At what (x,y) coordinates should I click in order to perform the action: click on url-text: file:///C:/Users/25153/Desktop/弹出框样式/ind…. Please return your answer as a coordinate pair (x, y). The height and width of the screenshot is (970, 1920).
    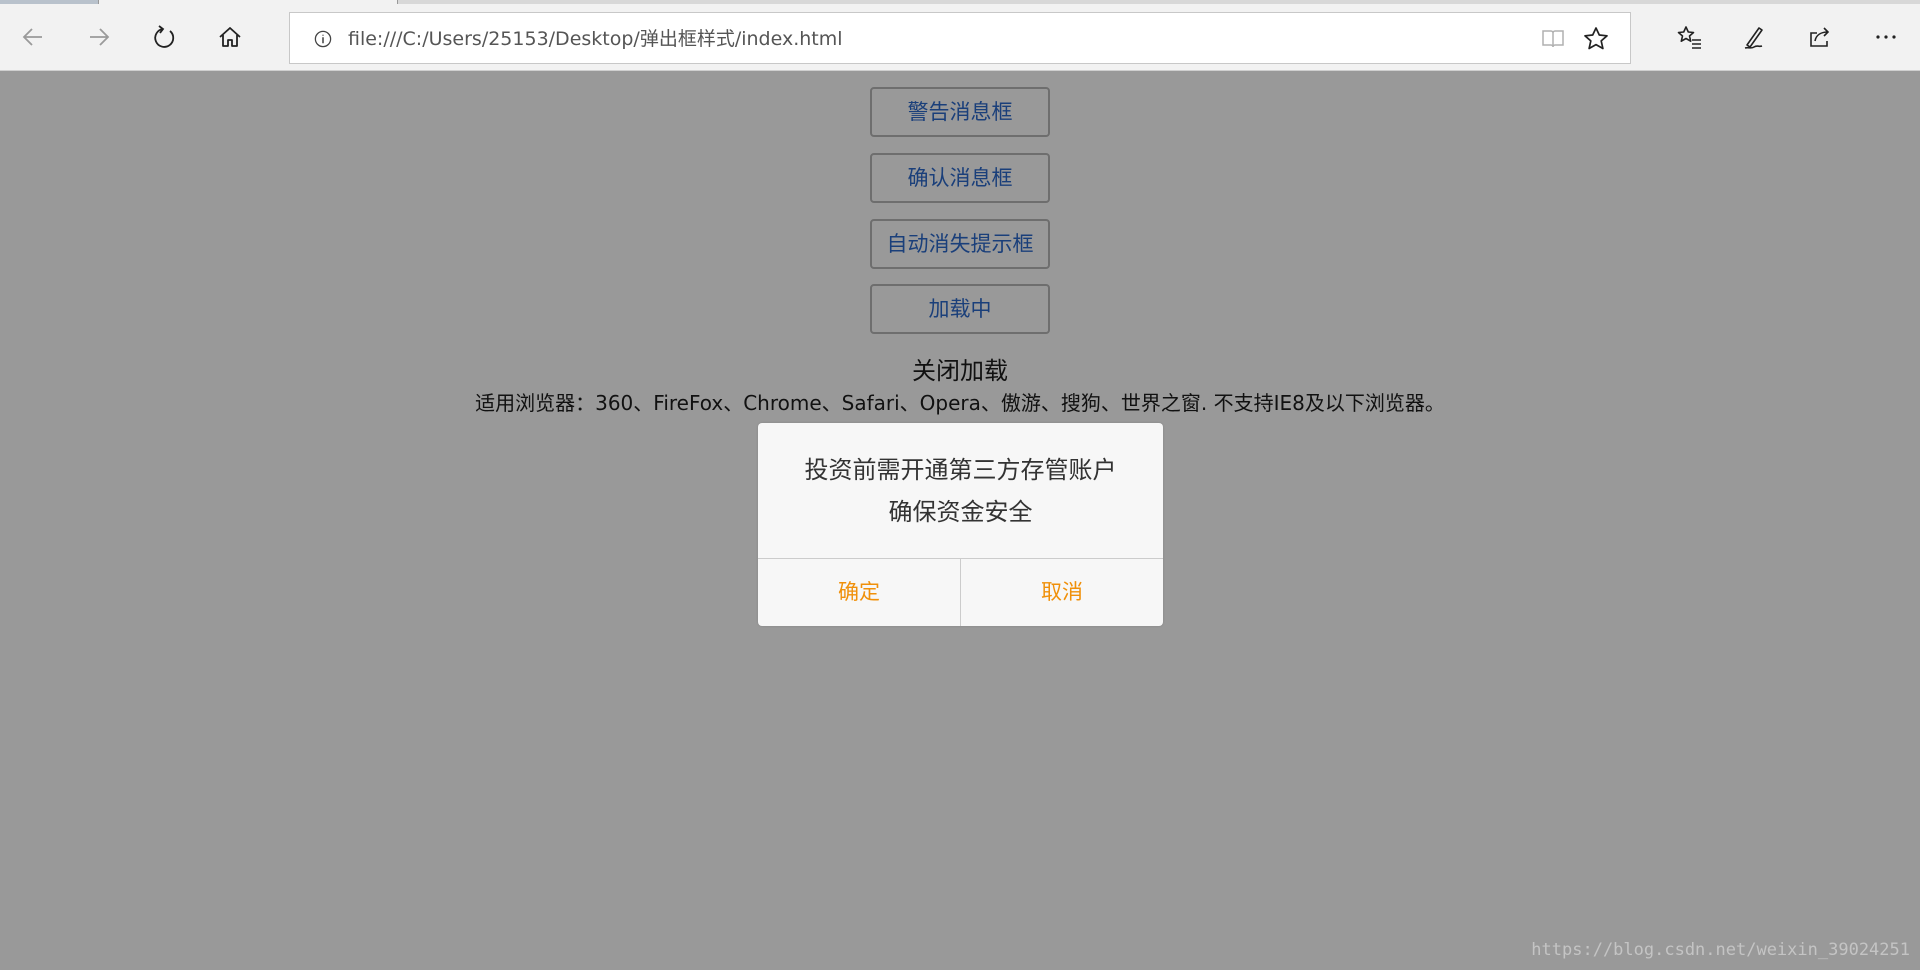
    Looking at the image, I should click on (595, 39).